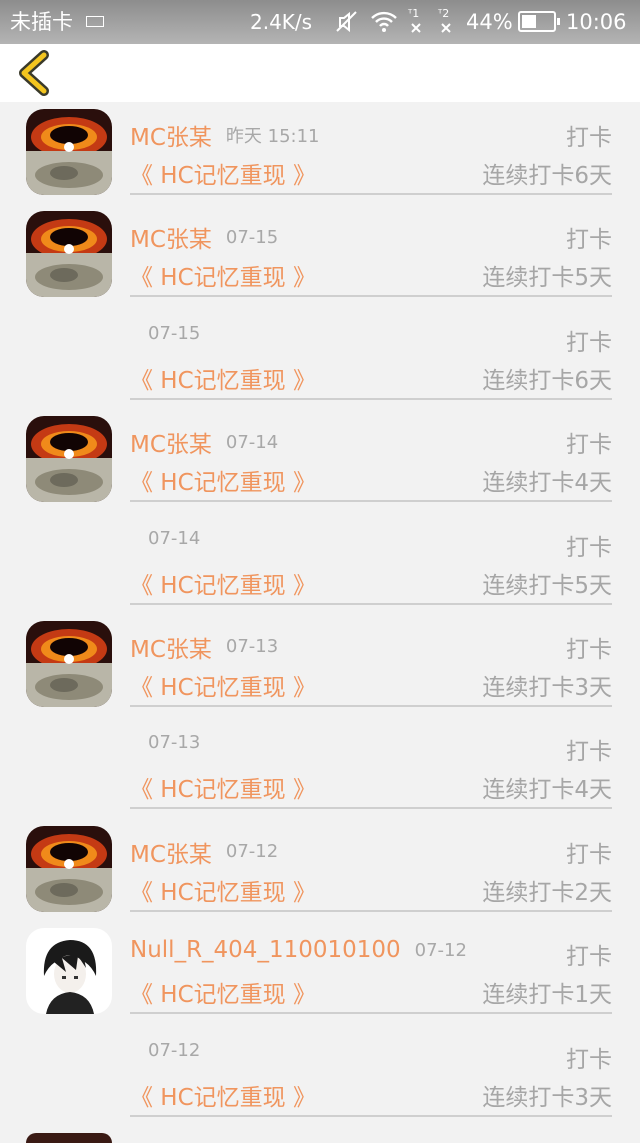 The height and width of the screenshot is (1143, 640). I want to click on battery-level, so click(529, 21).